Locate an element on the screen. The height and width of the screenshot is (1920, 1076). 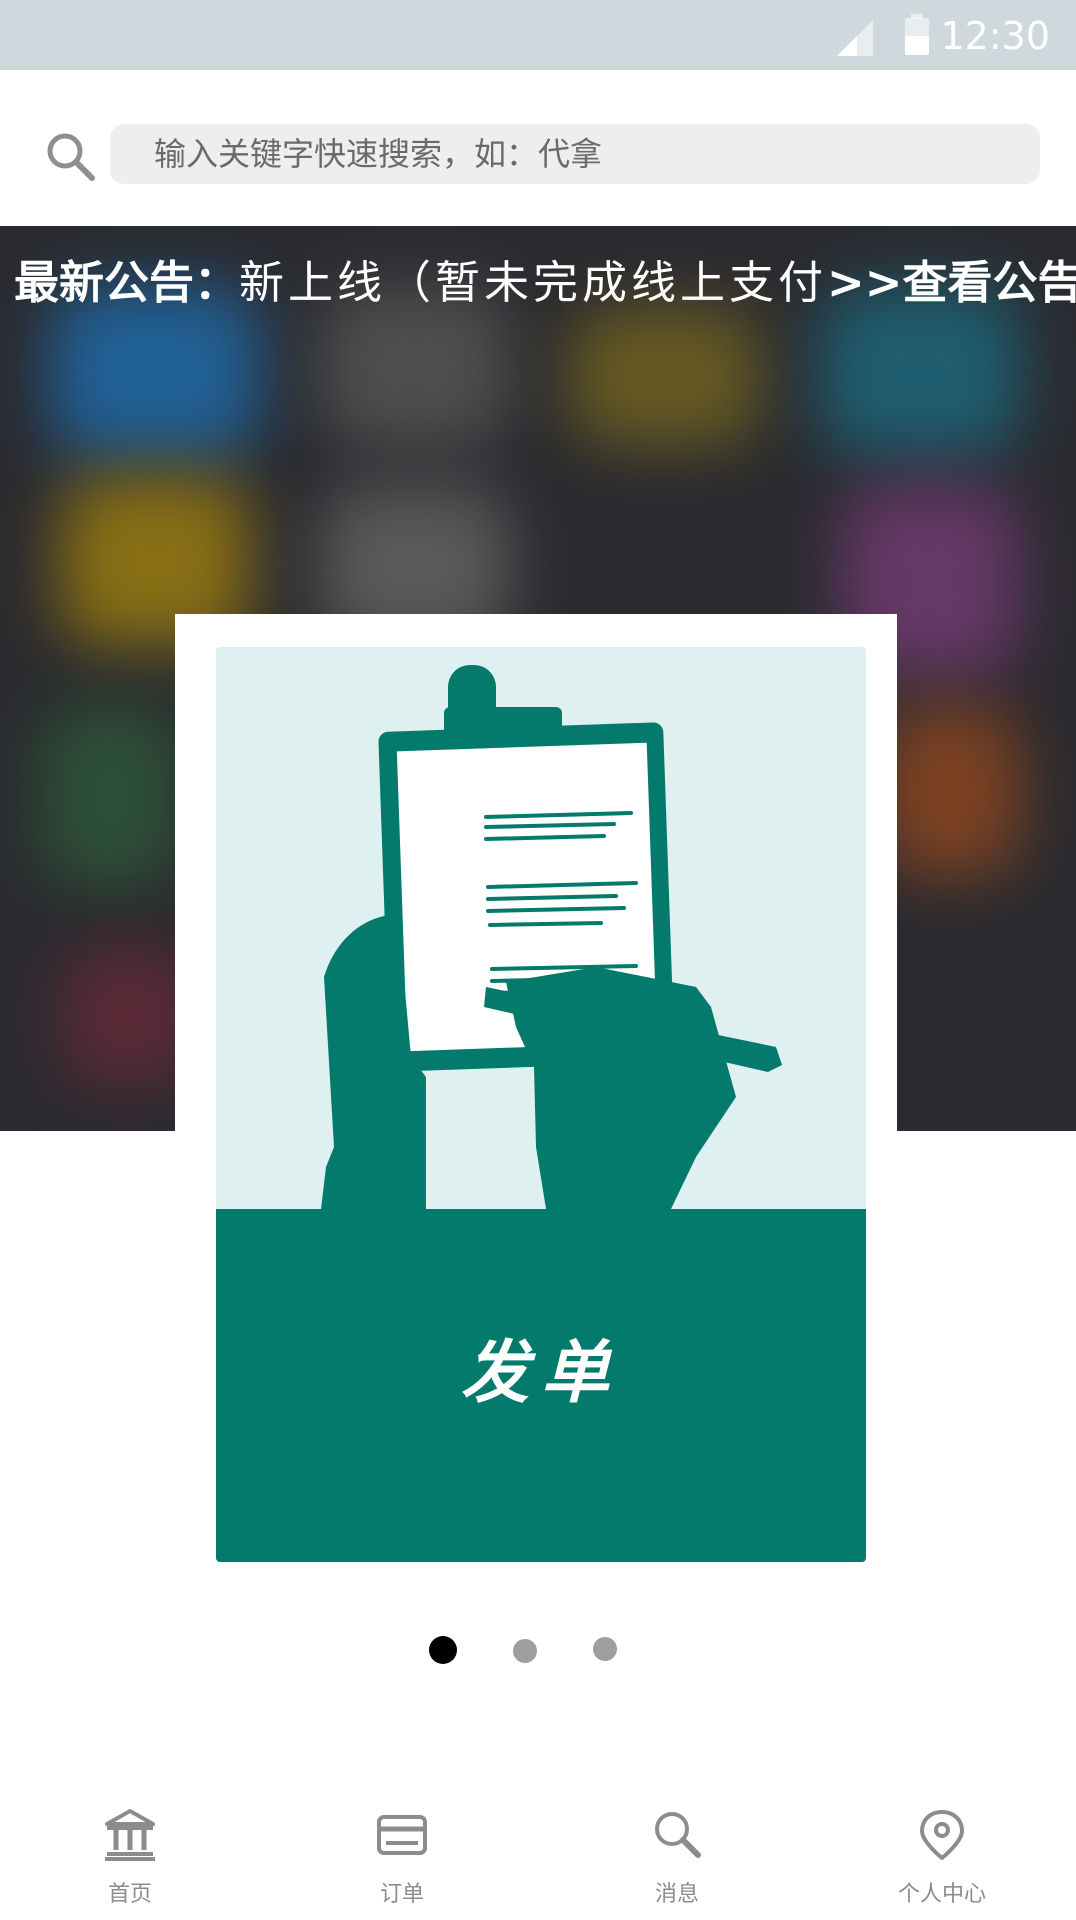
battery-icon is located at coordinates (917, 34).